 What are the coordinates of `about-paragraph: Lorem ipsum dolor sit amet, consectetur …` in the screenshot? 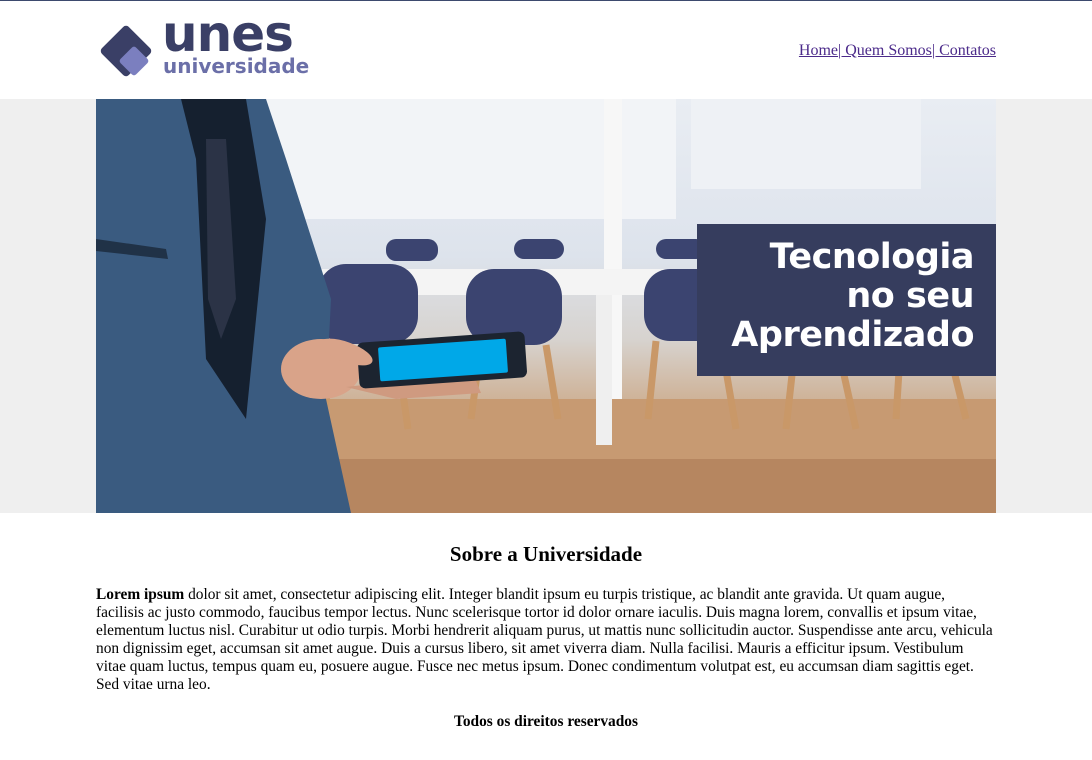 It's located at (546, 640).